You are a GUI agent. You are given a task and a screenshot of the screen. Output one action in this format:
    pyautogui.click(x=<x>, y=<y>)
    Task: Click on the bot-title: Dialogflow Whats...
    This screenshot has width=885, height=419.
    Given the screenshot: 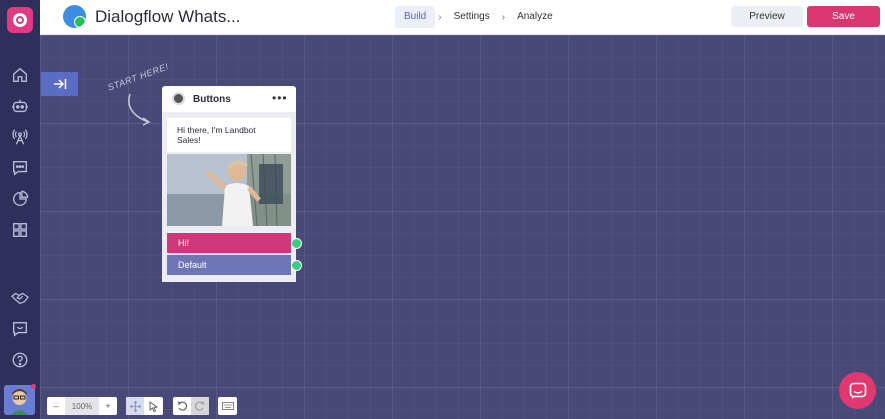 What is the action you would take?
    pyautogui.click(x=168, y=17)
    